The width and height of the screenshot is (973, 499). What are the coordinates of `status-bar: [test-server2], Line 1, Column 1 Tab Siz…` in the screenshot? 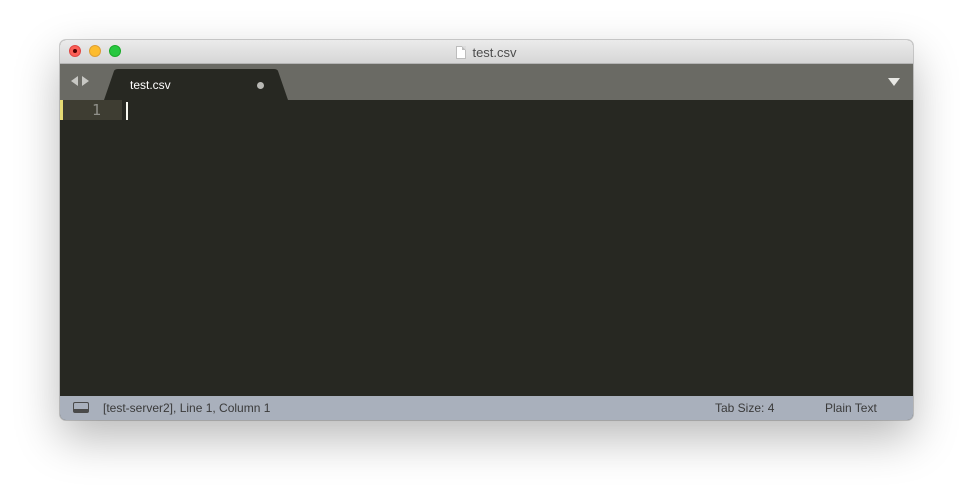 It's located at (486, 408).